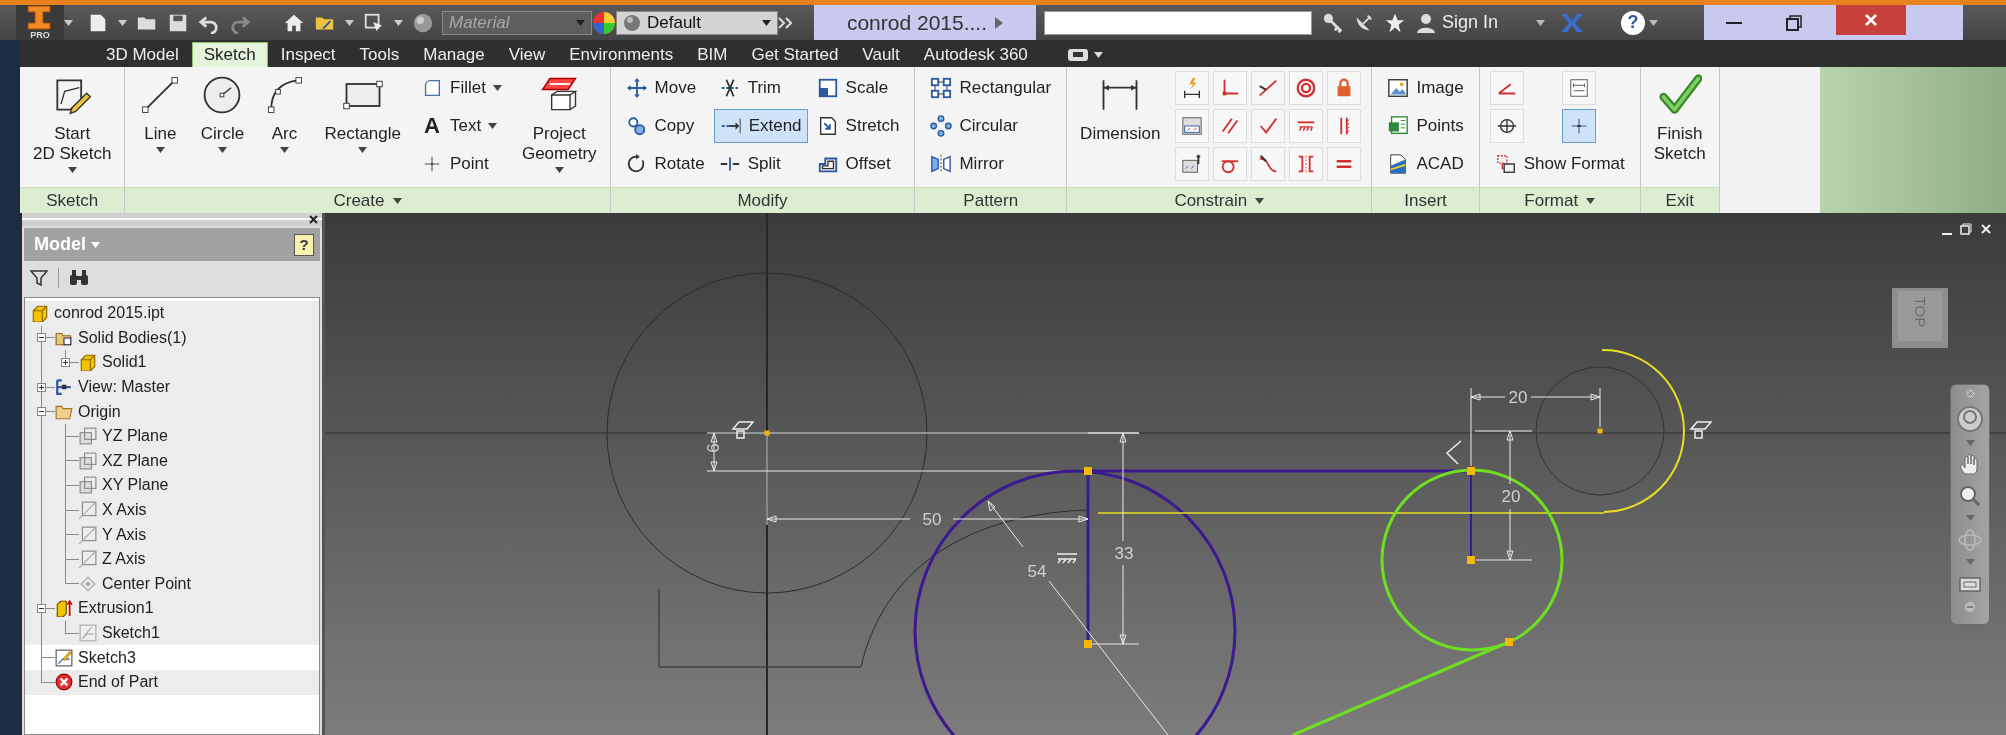  Describe the element at coordinates (1037, 571) in the screenshot. I see `dimension-value: 54` at that location.